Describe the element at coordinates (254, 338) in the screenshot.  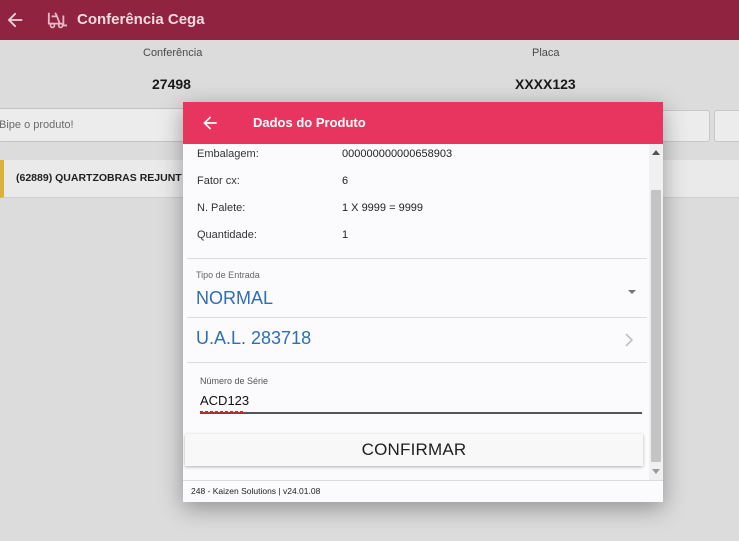
I see `ual-value: U.A.L. 283718` at that location.